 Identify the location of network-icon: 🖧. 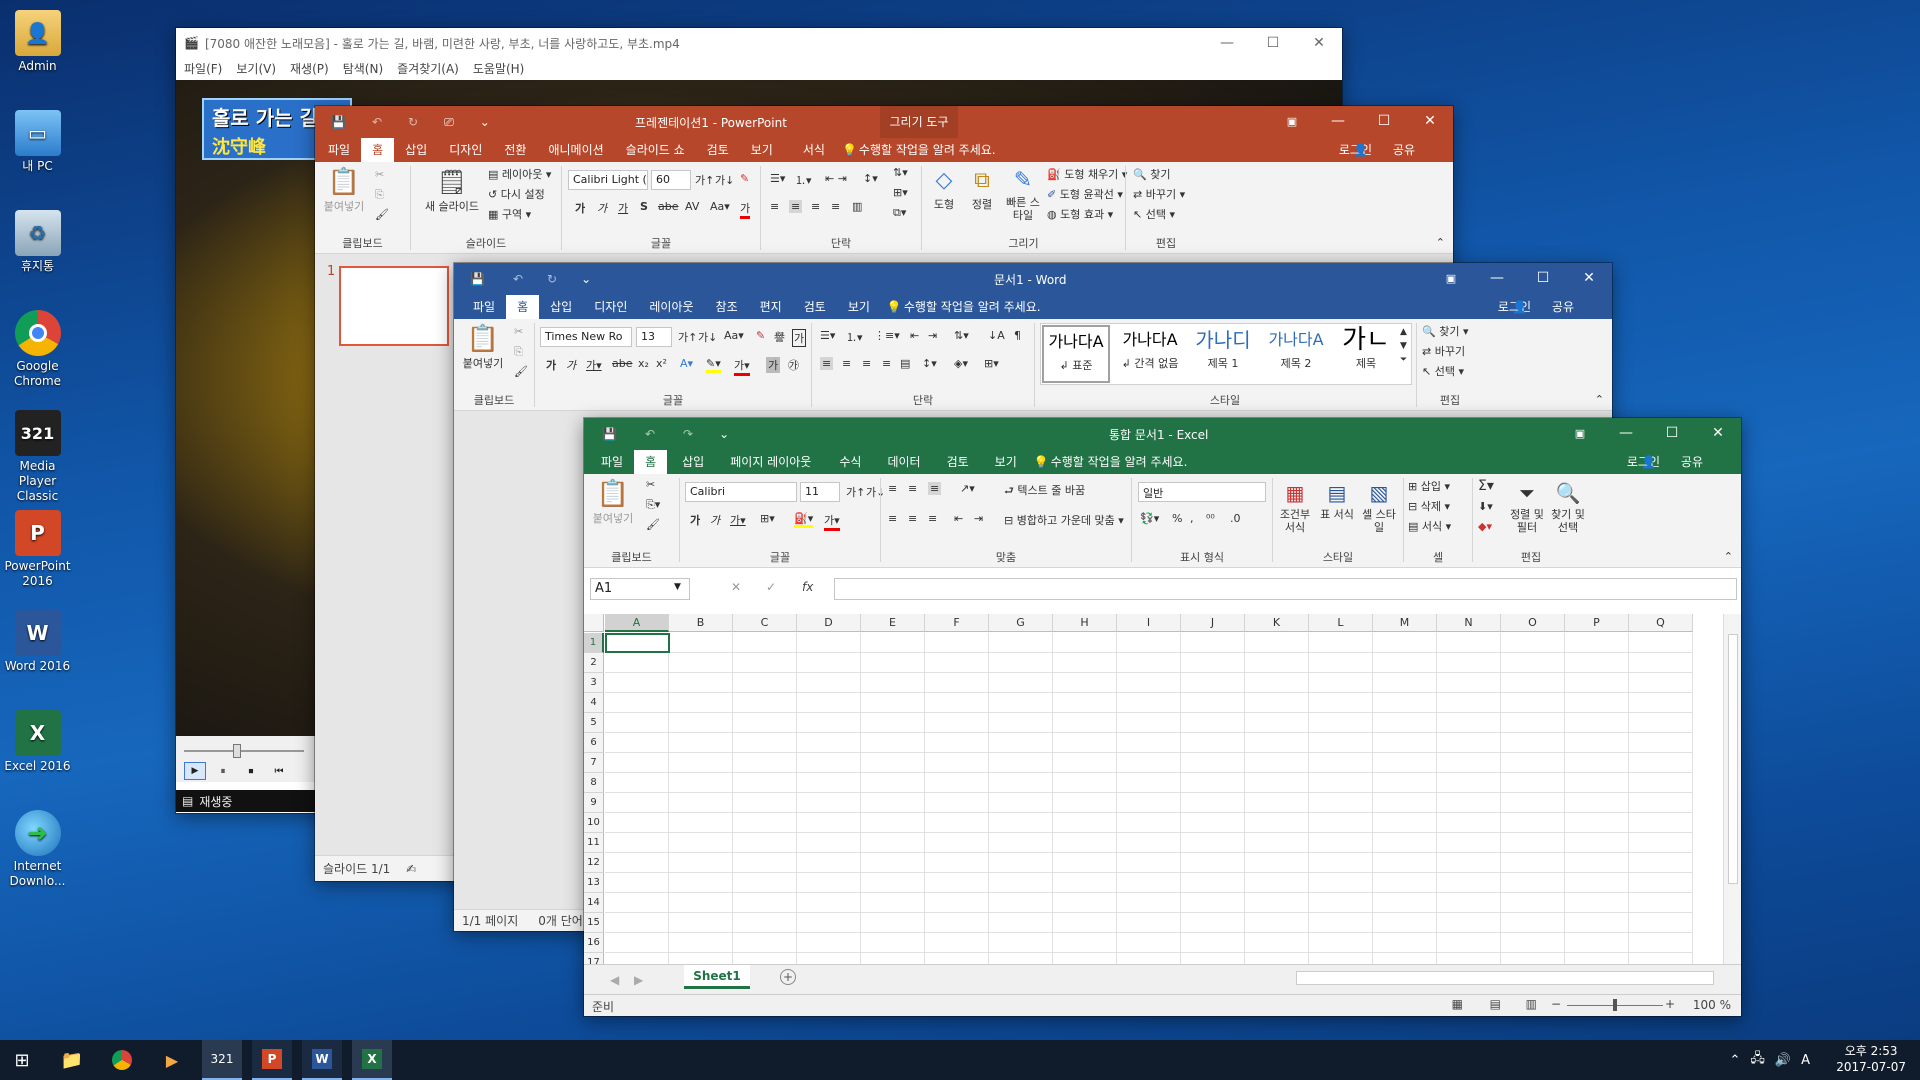
(1757, 1060).